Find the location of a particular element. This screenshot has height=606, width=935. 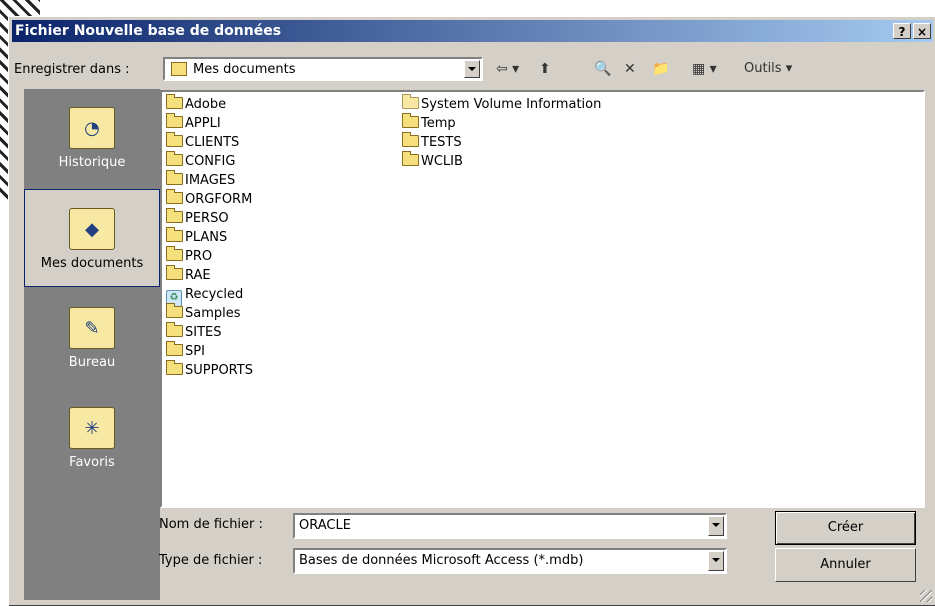

filename-value: ORACLE is located at coordinates (325, 525).